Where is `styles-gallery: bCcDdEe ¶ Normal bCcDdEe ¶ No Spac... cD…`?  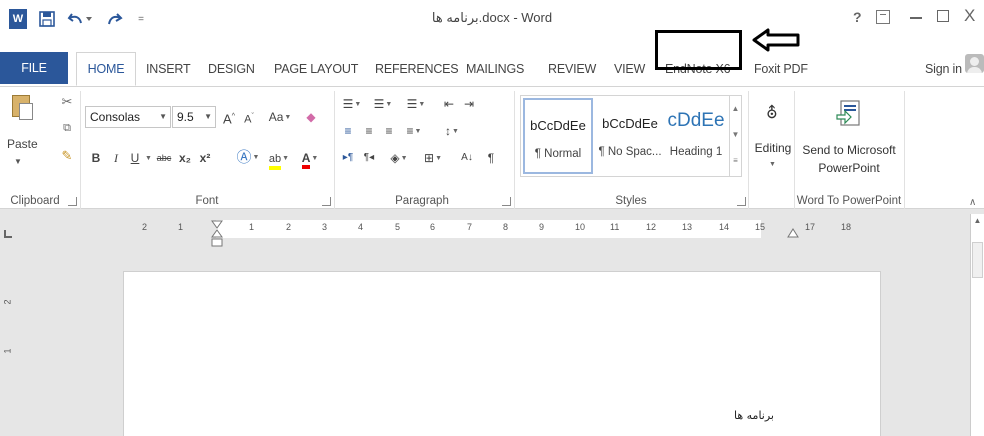
styles-gallery: bCcDdEe ¶ Normal bCcDdEe ¶ No Spac... cD… is located at coordinates (631, 136).